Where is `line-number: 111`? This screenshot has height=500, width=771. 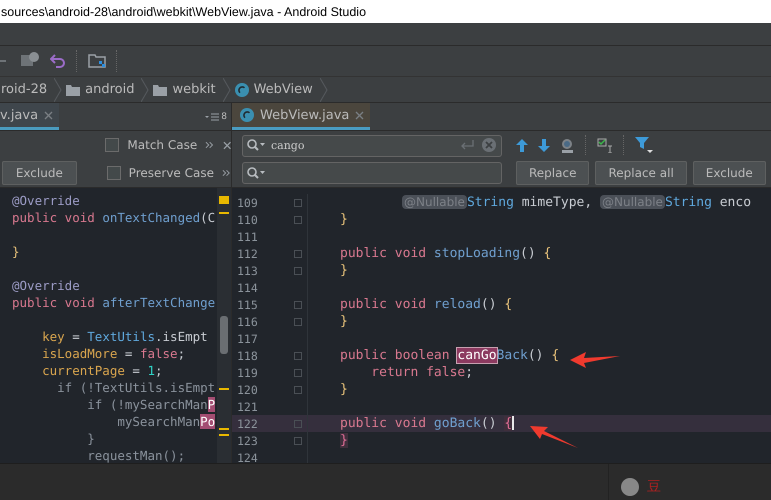
line-number: 111 is located at coordinates (247, 237).